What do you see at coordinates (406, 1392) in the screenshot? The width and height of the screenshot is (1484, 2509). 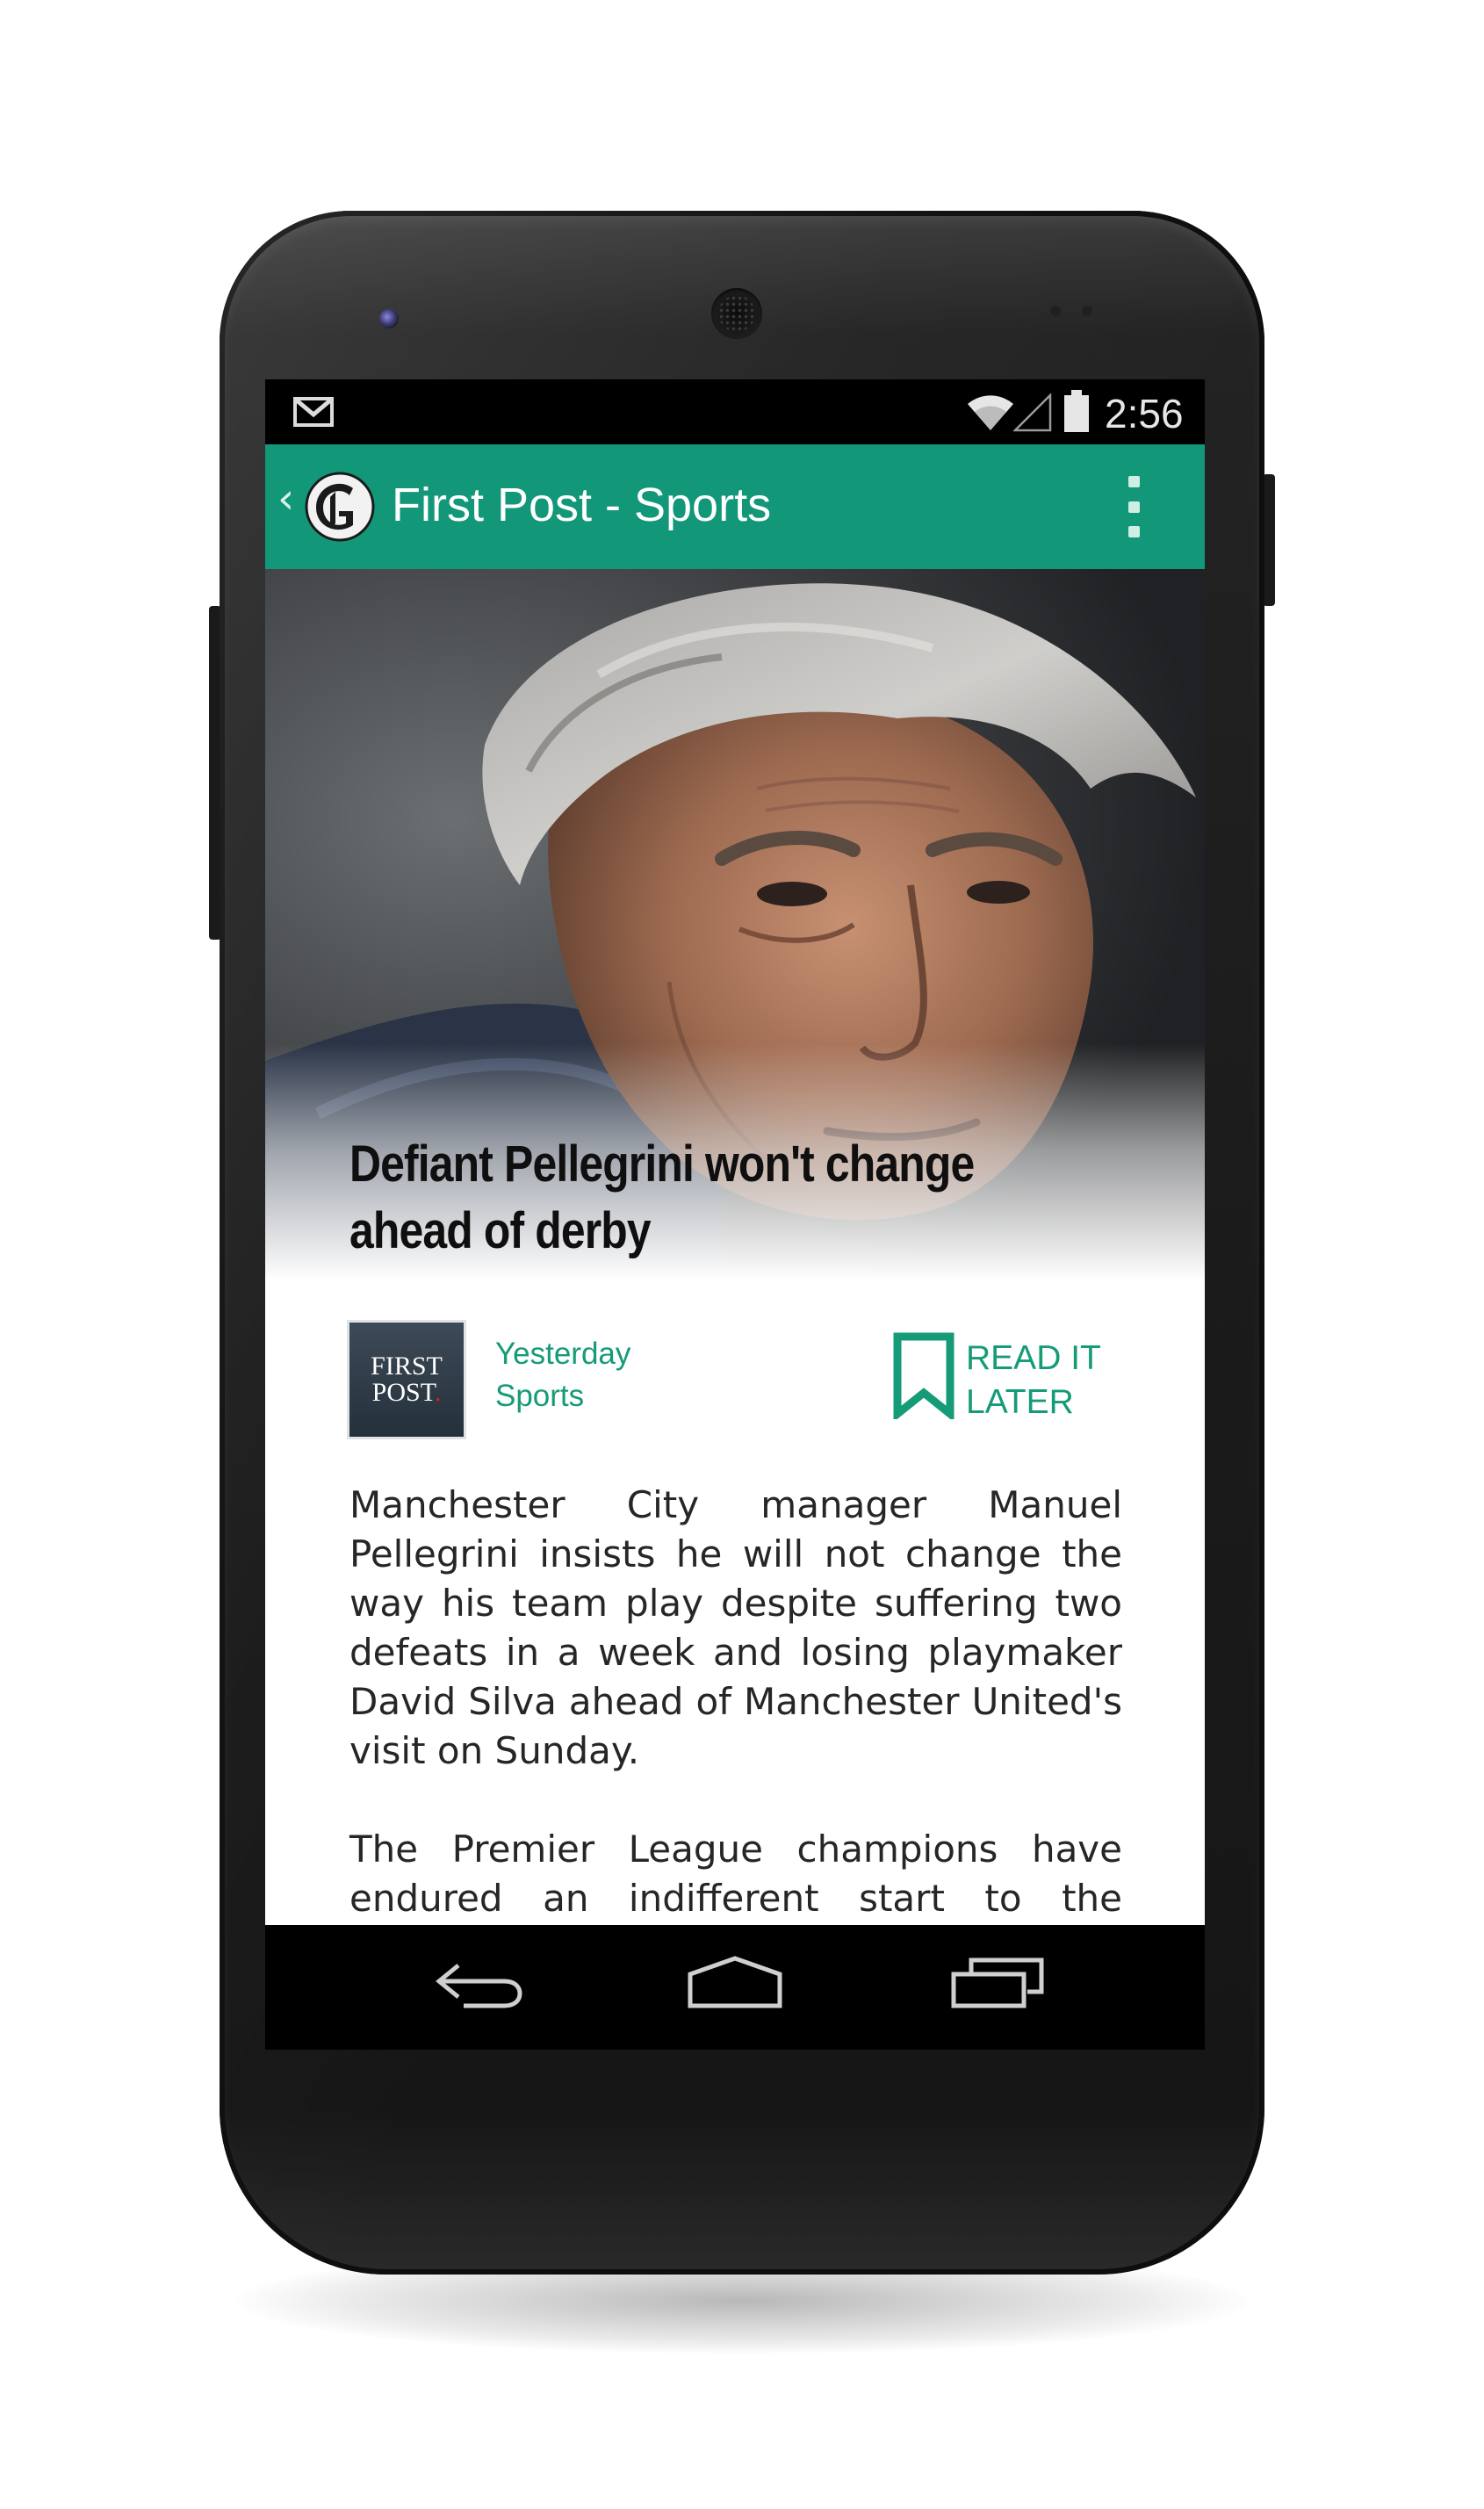 I see `source-logo-line2: POST.` at bounding box center [406, 1392].